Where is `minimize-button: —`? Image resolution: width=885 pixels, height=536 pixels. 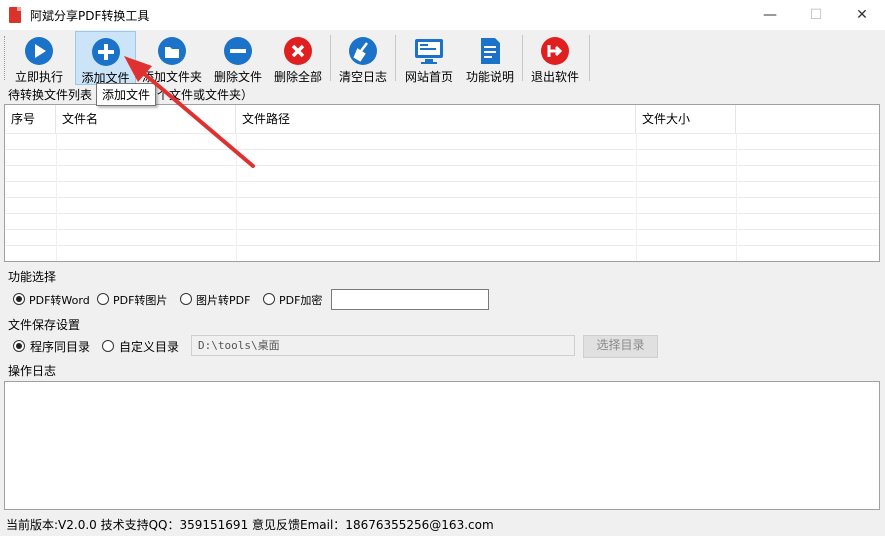
minimize-button: — is located at coordinates (770, 15).